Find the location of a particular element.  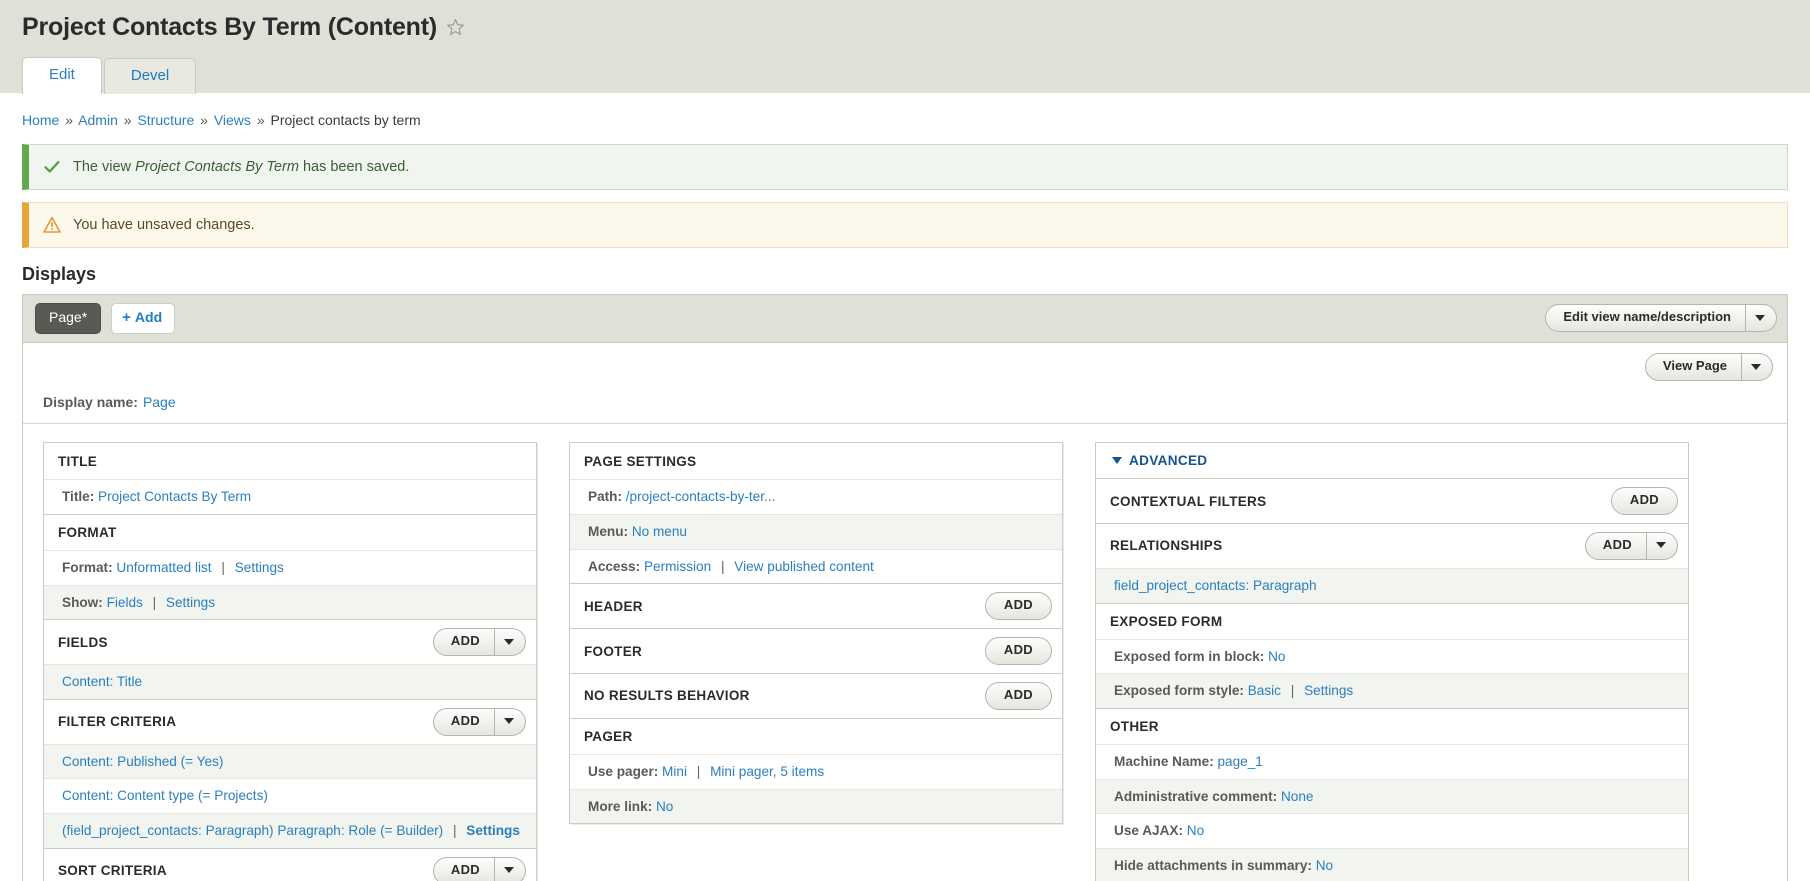

view-page-dropdown-toggle is located at coordinates (1757, 367).